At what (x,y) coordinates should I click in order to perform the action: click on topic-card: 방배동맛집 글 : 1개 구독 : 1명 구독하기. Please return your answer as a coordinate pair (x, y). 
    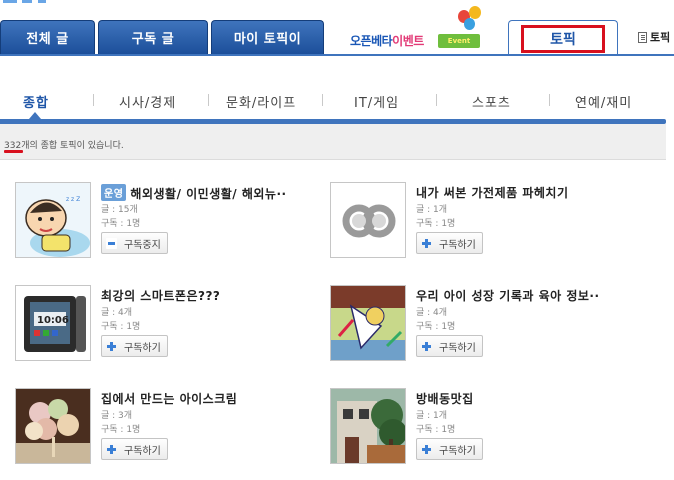
    Looking at the image, I should click on (480, 429).